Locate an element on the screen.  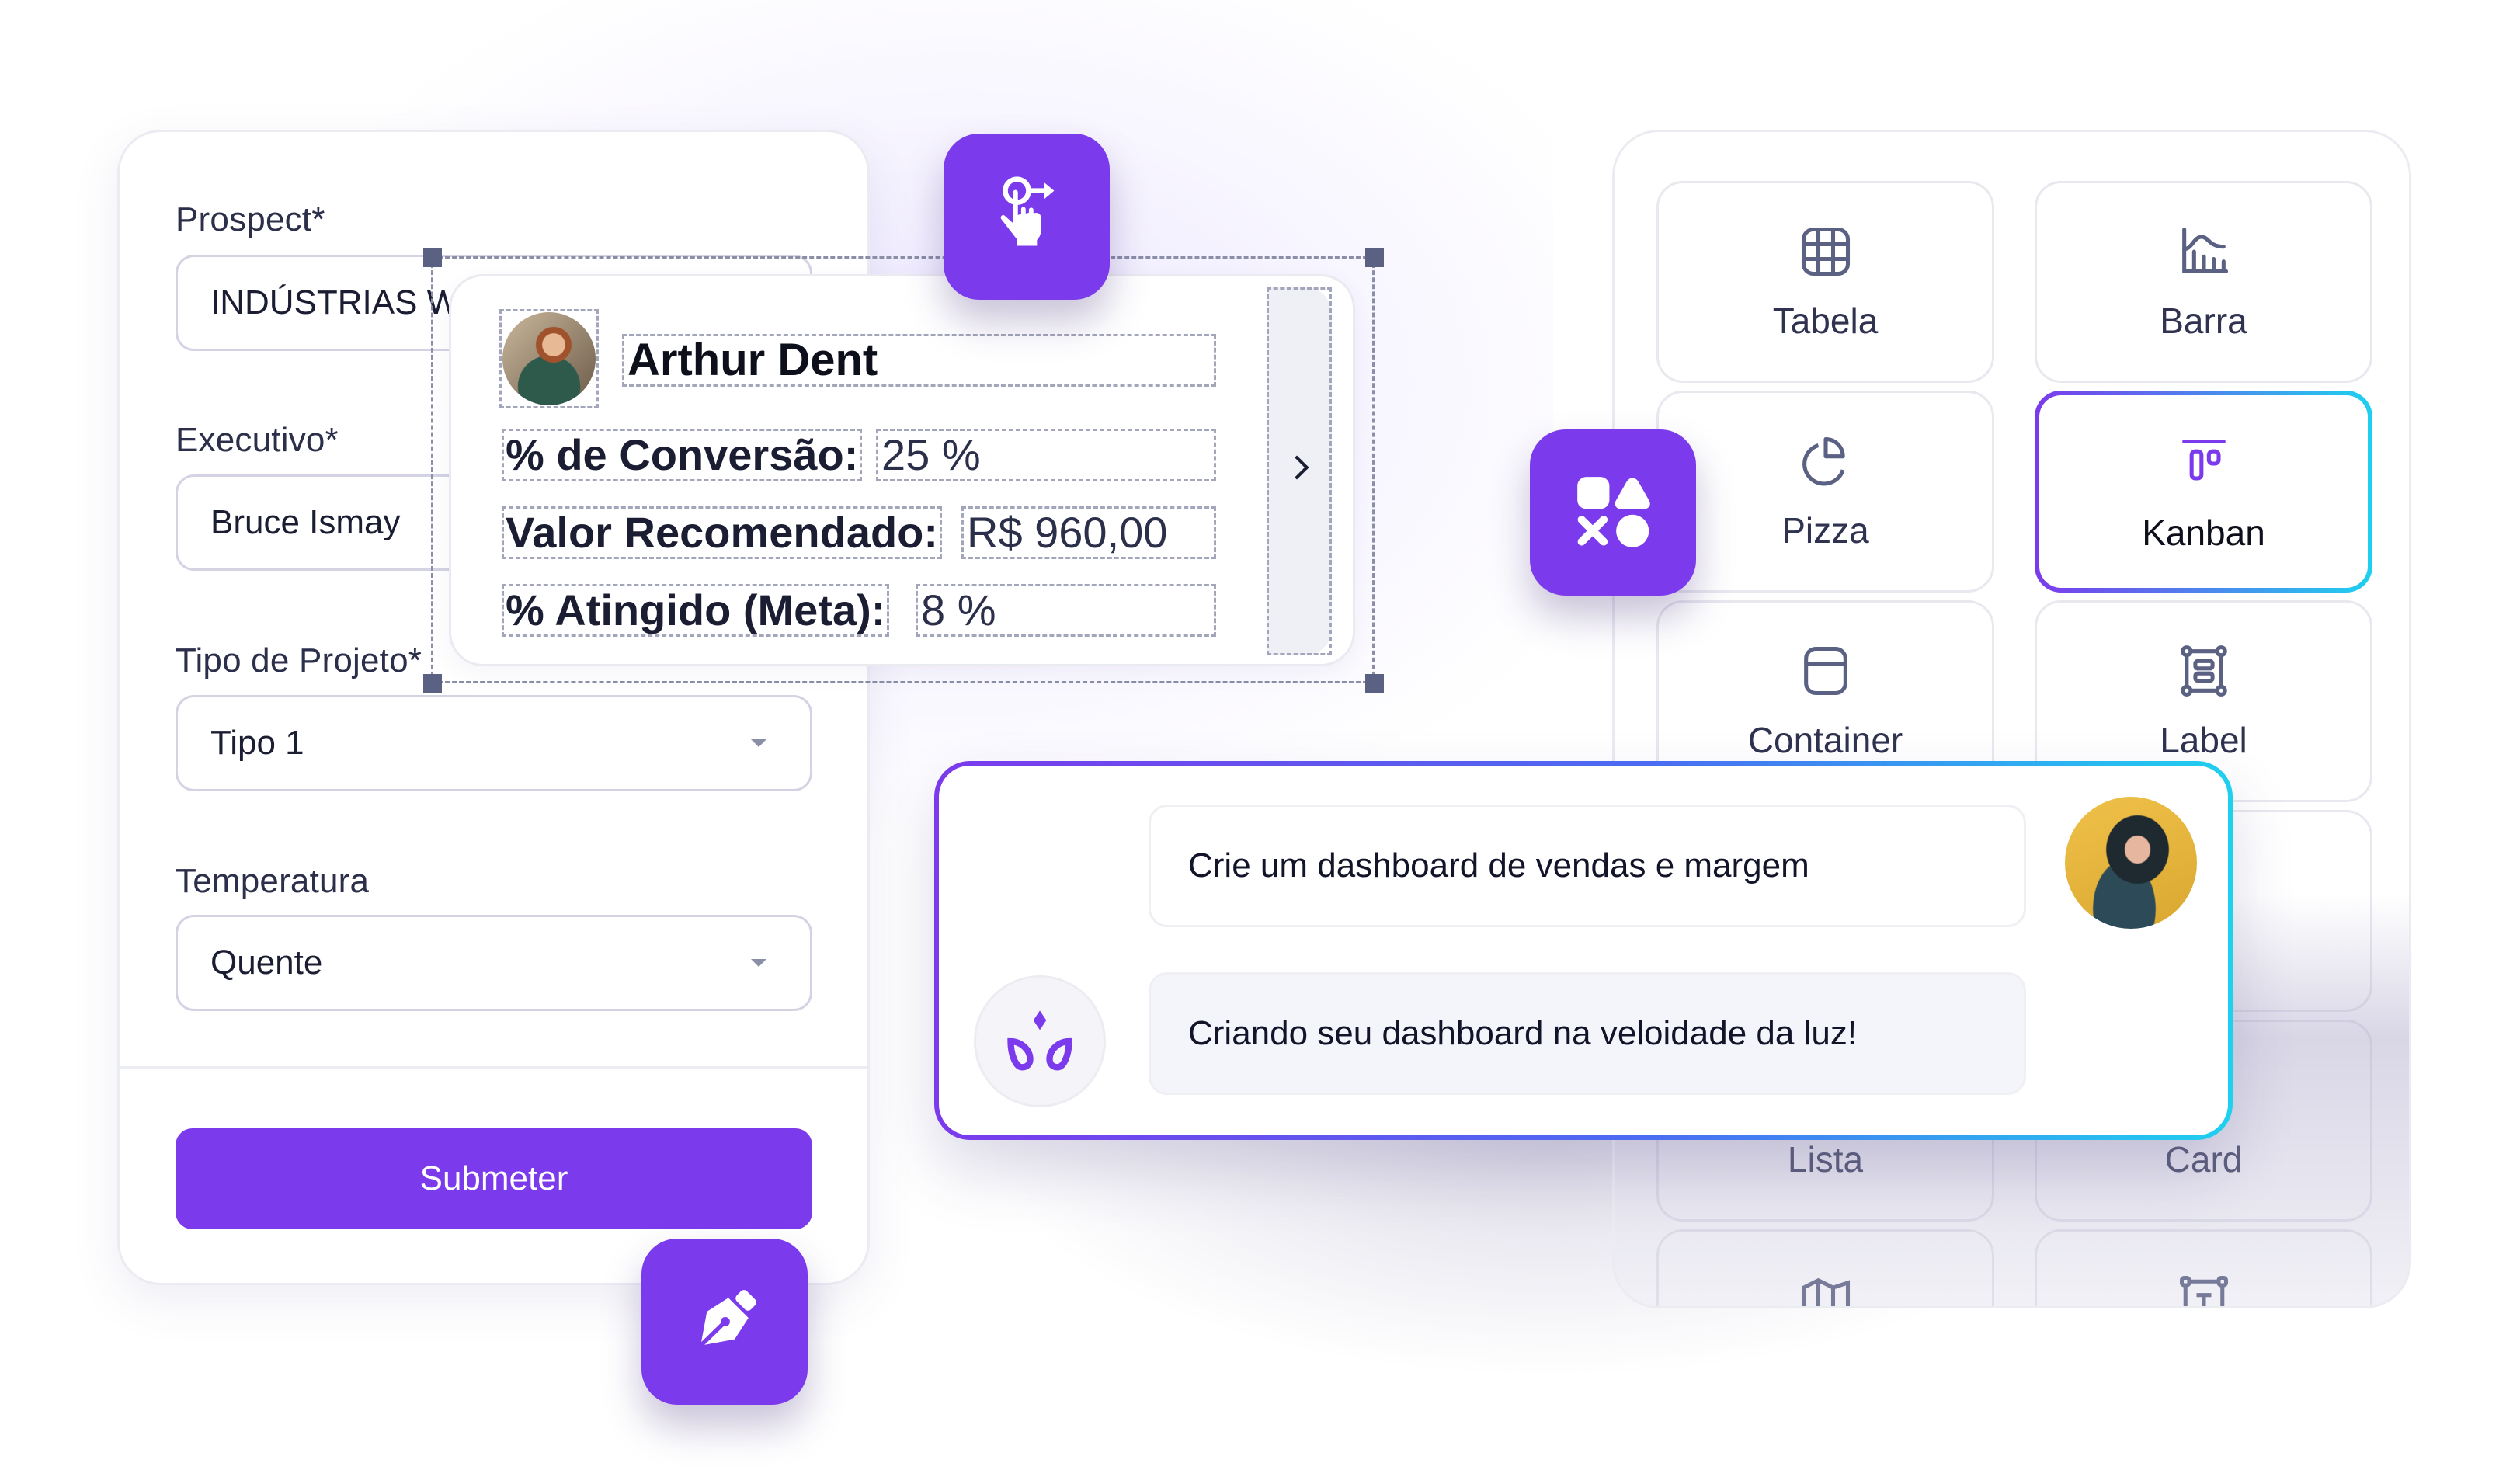
touch-swipe-icon is located at coordinates (1027, 211).